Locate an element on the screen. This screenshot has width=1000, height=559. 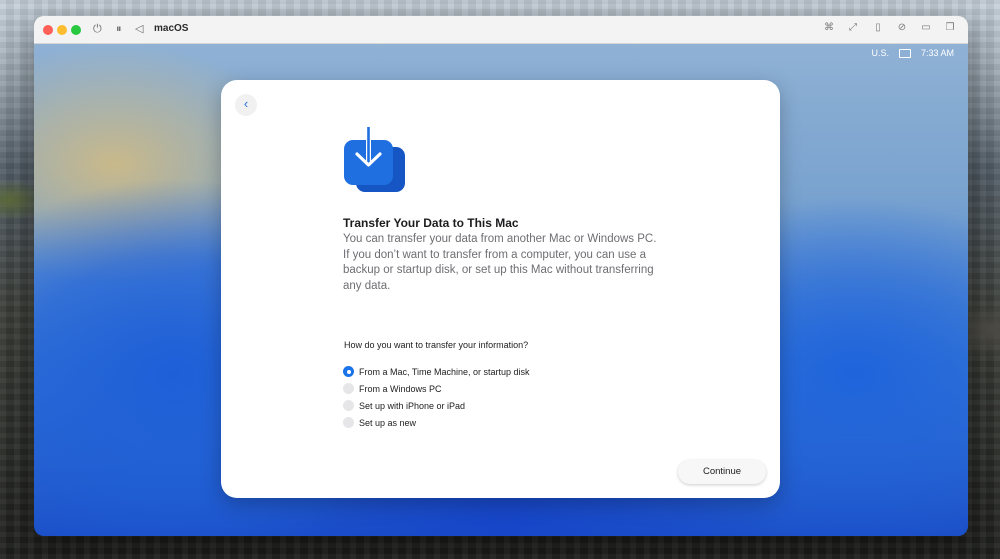
shared-folder-icon: ▭ is located at coordinates (926, 28).